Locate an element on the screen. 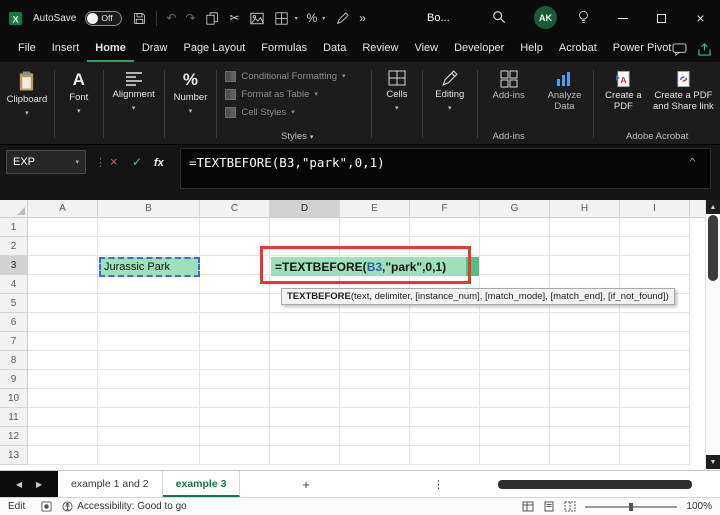 The width and height of the screenshot is (720, 515). menu-tab-home: Home is located at coordinates (110, 49).